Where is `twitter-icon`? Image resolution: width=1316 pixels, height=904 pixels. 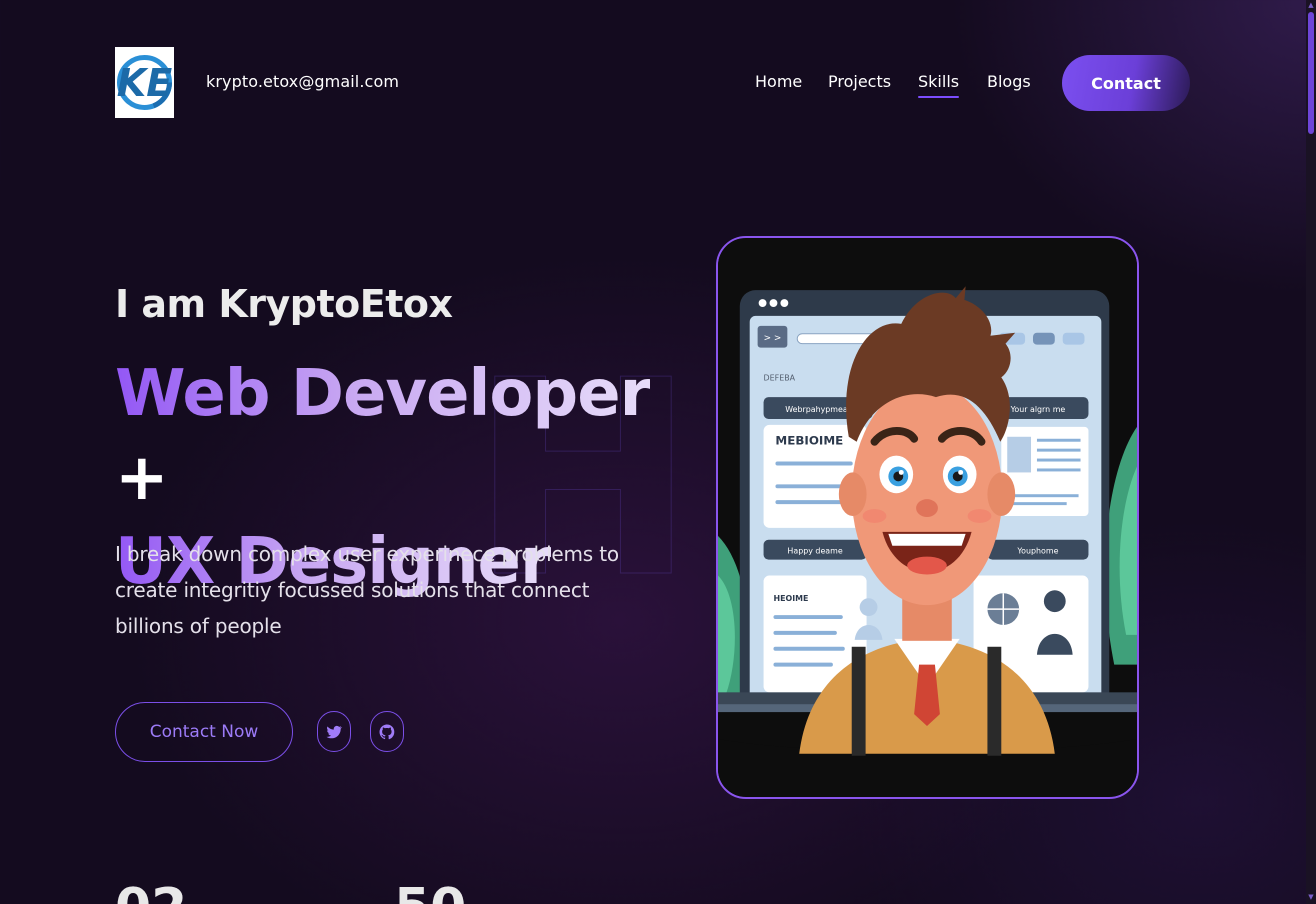 twitter-icon is located at coordinates (334, 731).